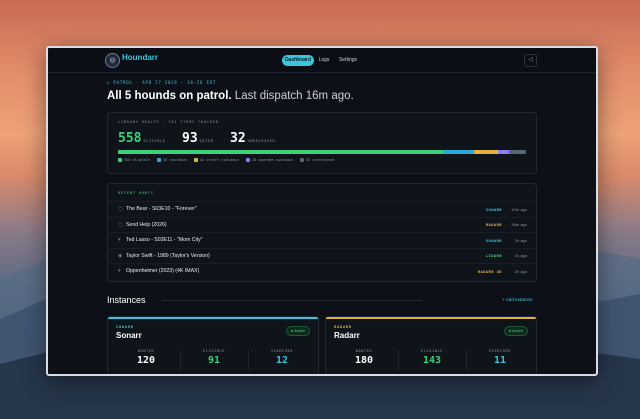  What do you see at coordinates (517, 299) in the screenshot?
I see `add-instance-button: + Add Instance` at bounding box center [517, 299].